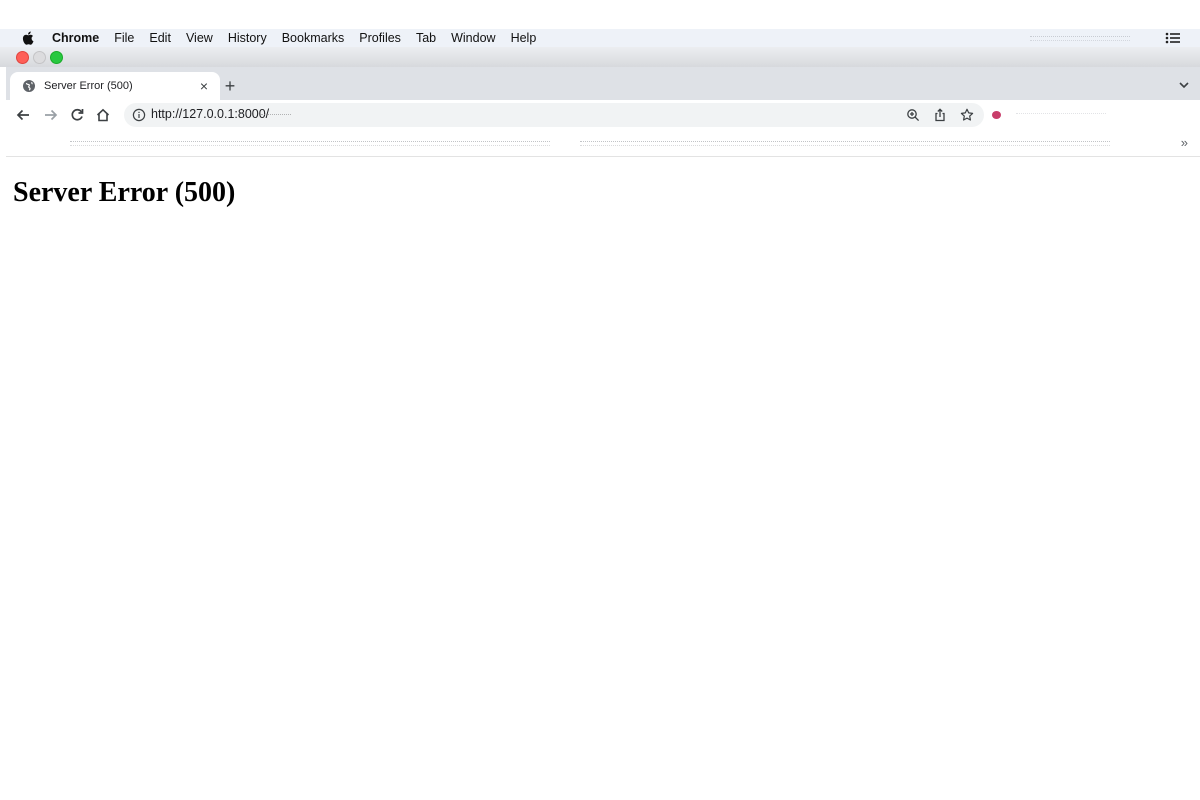 The image size is (1200, 800). I want to click on share-icon, so click(940, 115).